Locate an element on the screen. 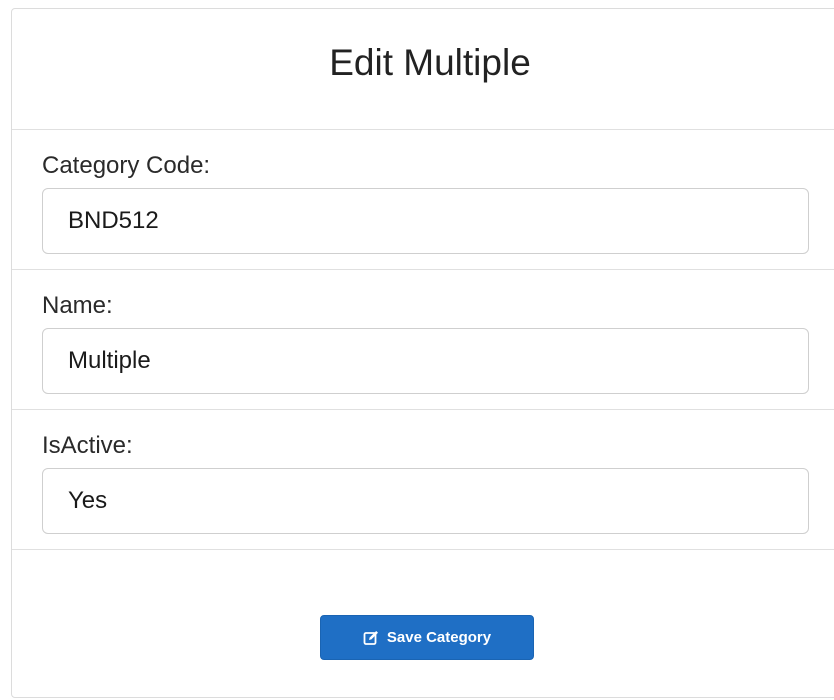 This screenshot has height=700, width=834. page-title: Edit Multiple is located at coordinates (430, 62).